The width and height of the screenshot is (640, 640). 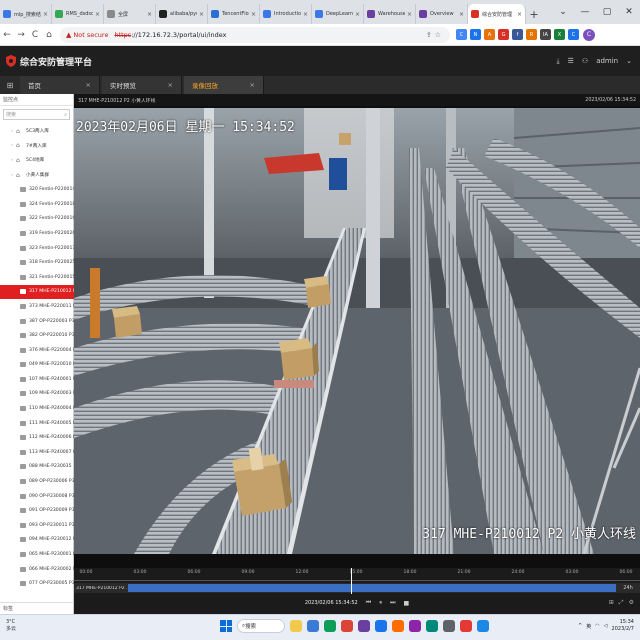 I want to click on camera-item: 319 Fentin-P220026, so click(x=37, y=233).